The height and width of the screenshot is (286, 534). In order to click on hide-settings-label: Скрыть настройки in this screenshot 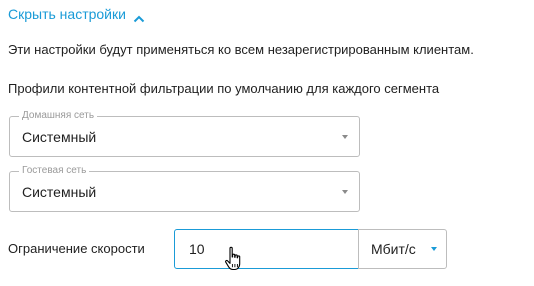, I will do `click(67, 14)`.